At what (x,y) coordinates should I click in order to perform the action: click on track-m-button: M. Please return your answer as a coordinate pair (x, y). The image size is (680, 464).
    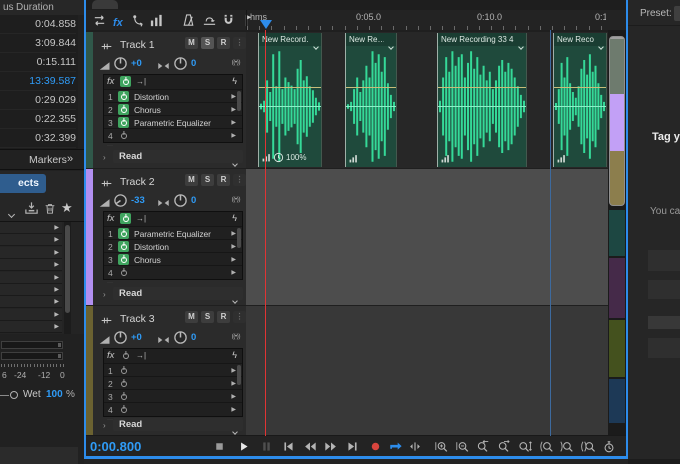
    Looking at the image, I should click on (191, 43).